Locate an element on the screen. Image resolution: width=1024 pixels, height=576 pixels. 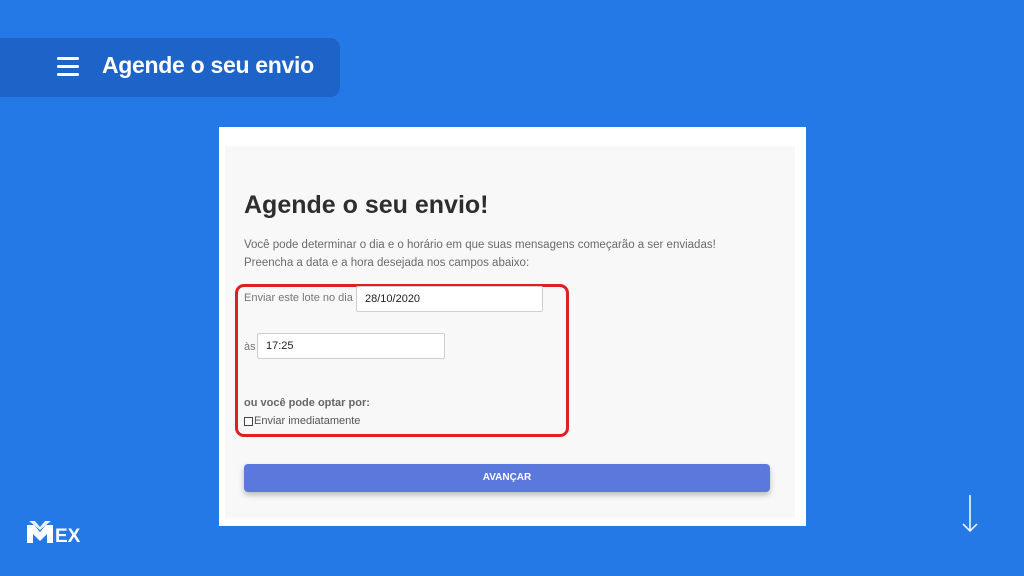
advance-button: AVANÇAR is located at coordinates (507, 478).